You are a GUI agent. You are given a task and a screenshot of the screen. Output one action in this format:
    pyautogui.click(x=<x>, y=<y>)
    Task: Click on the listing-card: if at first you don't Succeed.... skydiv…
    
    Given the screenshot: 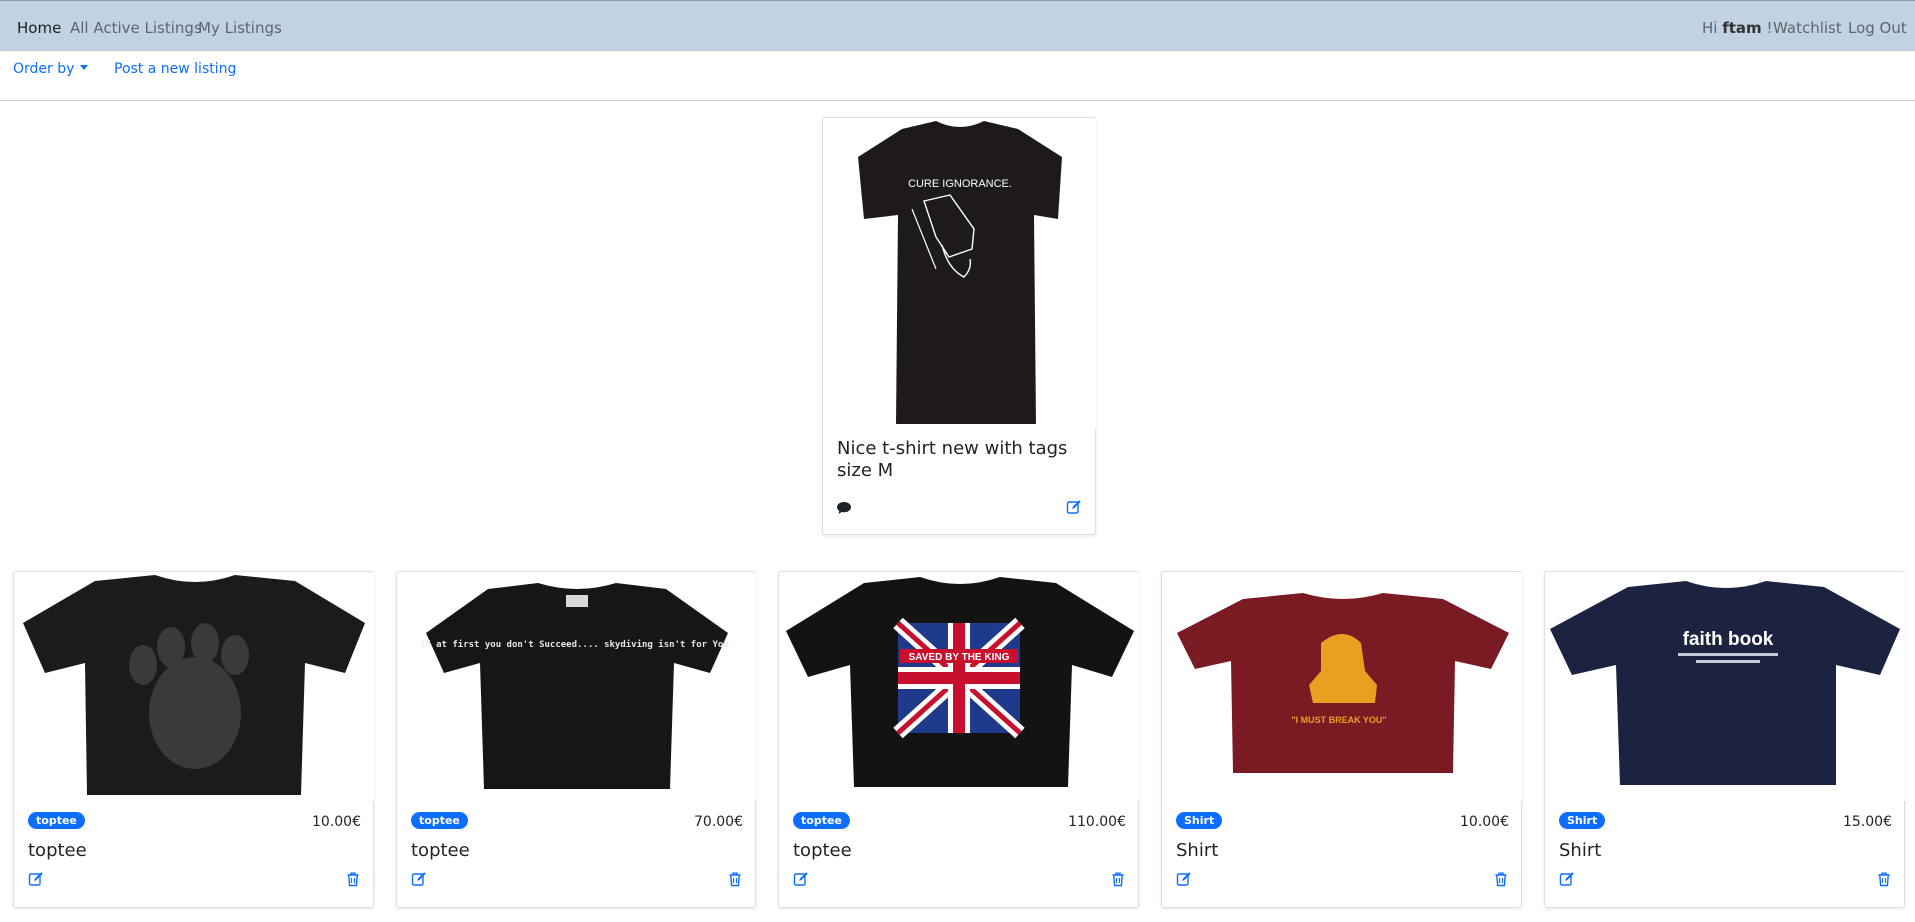 What is the action you would take?
    pyautogui.click(x=576, y=739)
    